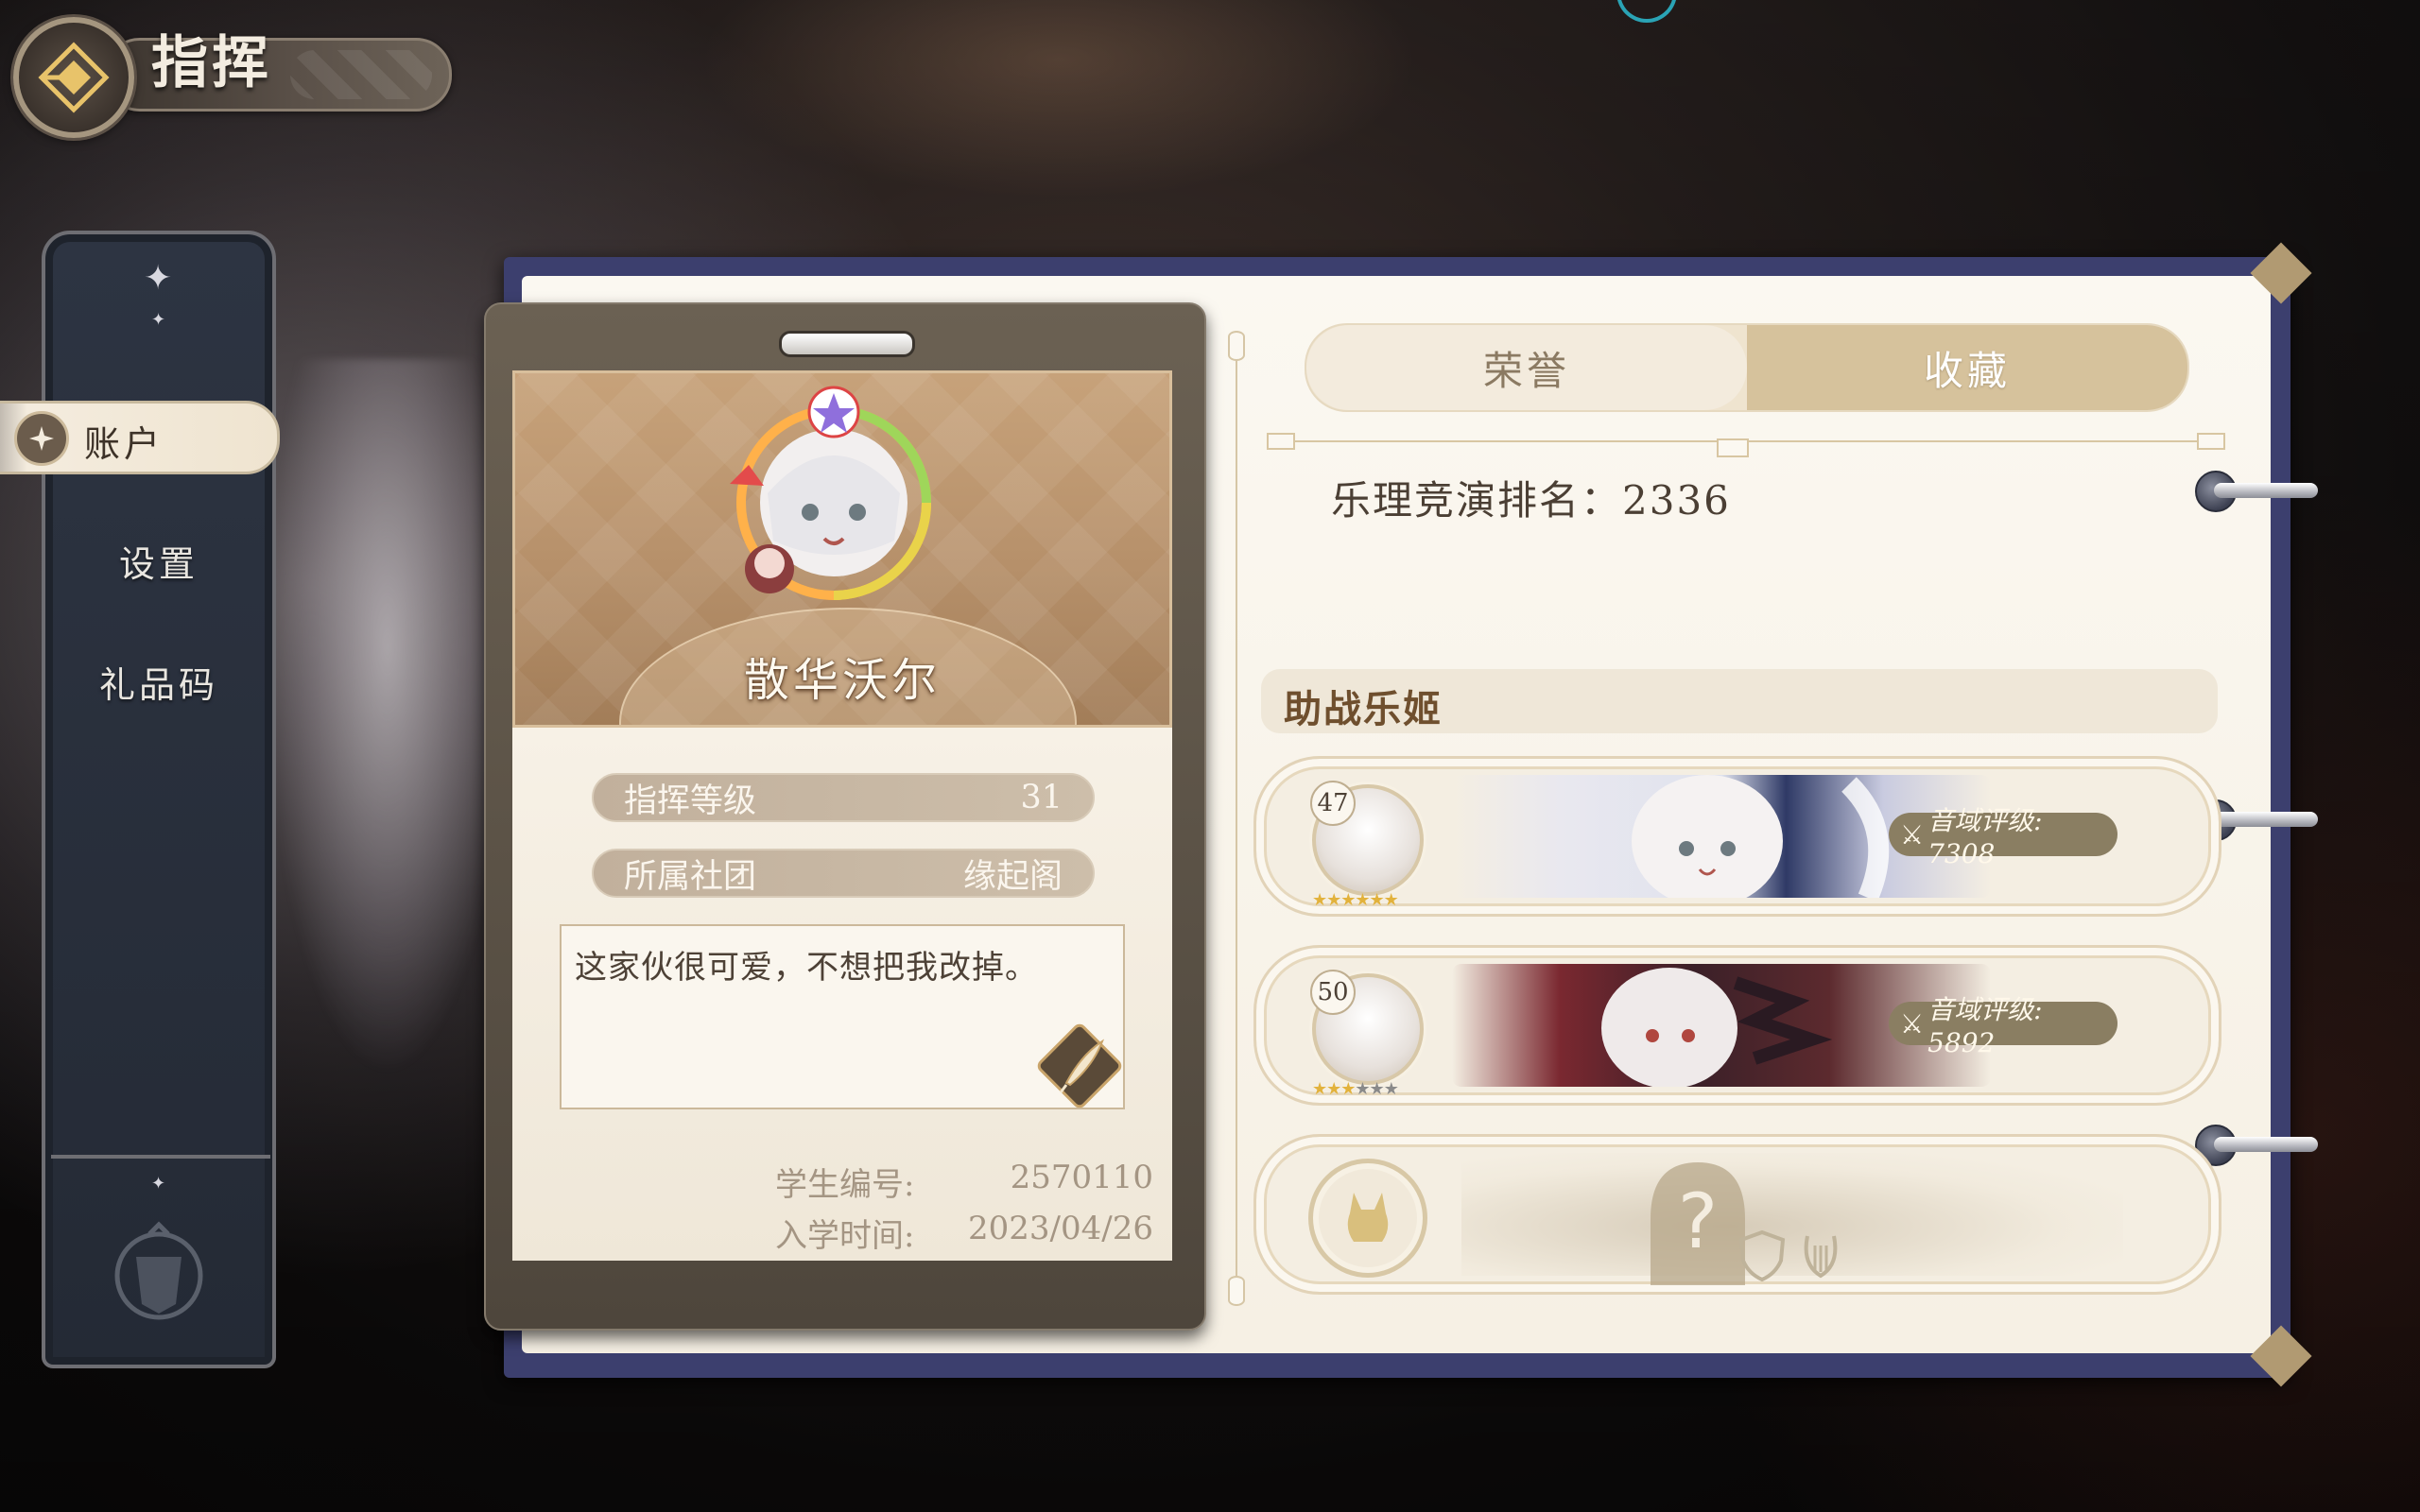  Describe the element at coordinates (690, 801) in the screenshot. I see `stat-label: 指挥等级` at that location.